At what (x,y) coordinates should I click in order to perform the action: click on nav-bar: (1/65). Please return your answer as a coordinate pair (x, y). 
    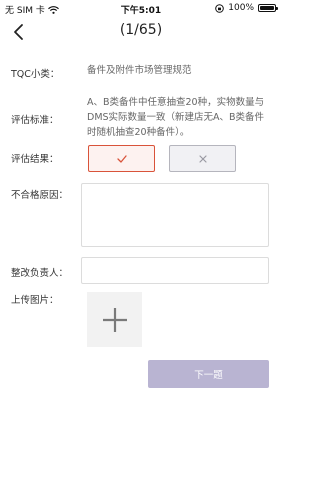
    Looking at the image, I should click on (141, 31).